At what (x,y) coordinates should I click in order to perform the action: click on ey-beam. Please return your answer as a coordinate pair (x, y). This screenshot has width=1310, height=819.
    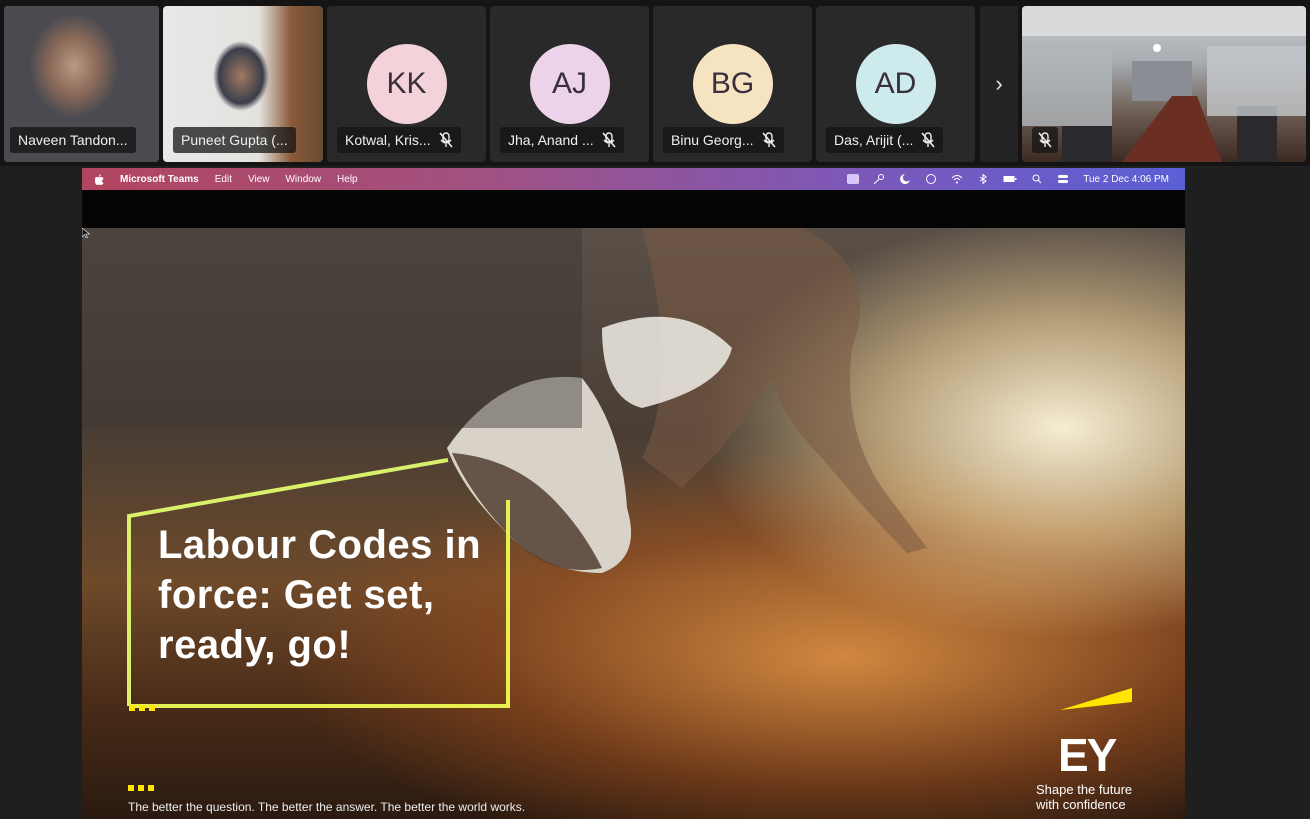
    Looking at the image, I should click on (1096, 699).